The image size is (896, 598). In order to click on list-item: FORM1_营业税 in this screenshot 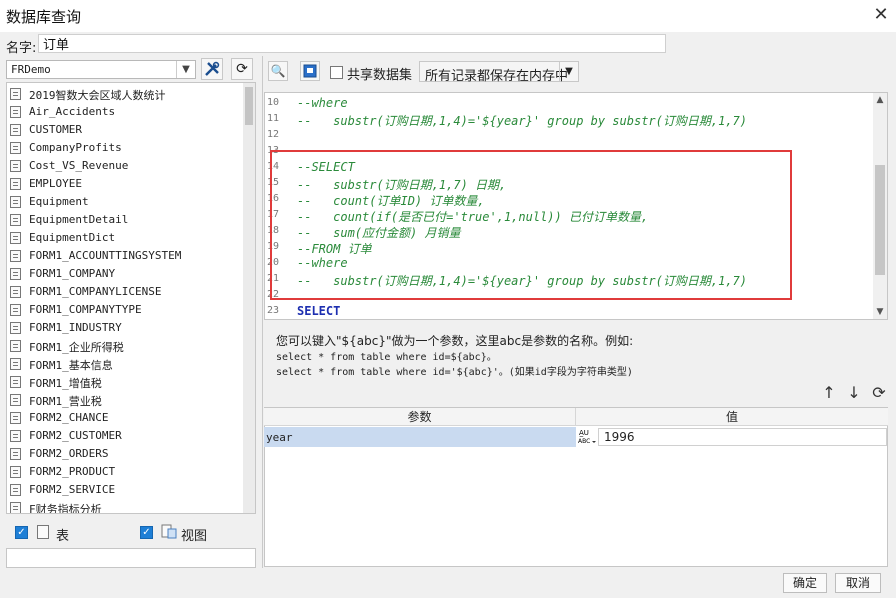, I will do `click(126, 400)`.